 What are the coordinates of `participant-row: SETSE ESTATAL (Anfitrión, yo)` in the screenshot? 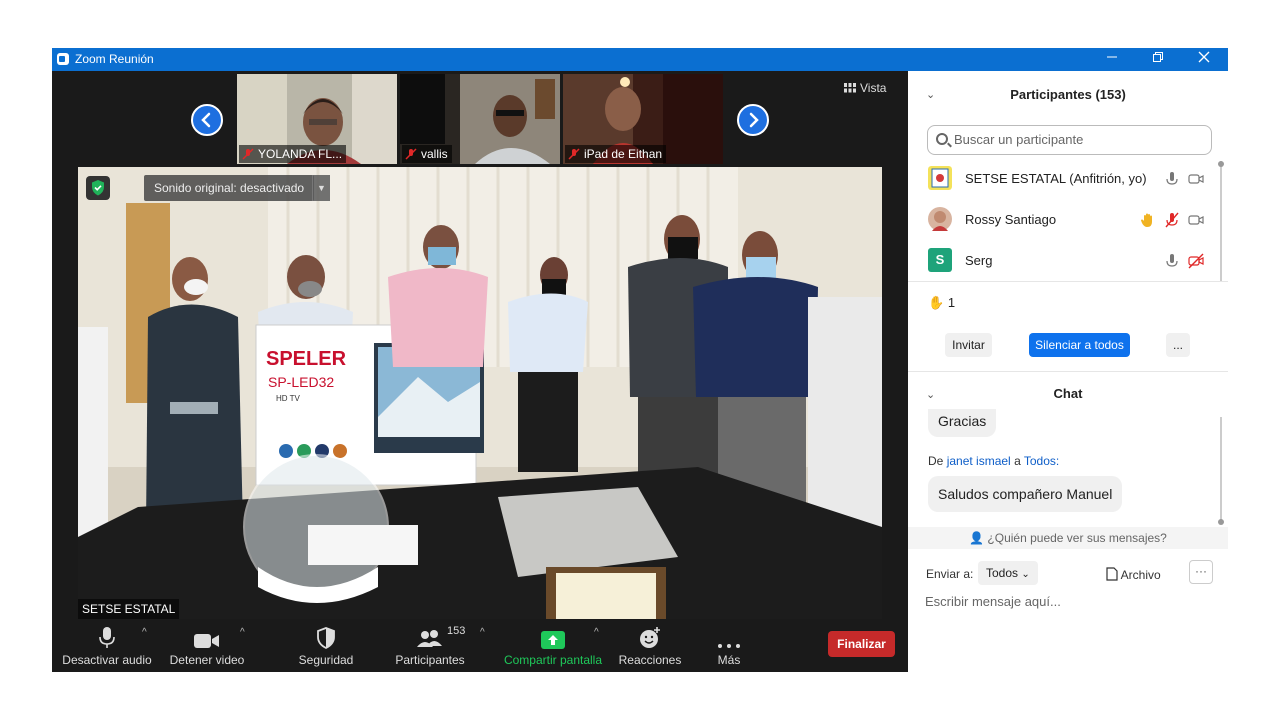 It's located at (1063, 179).